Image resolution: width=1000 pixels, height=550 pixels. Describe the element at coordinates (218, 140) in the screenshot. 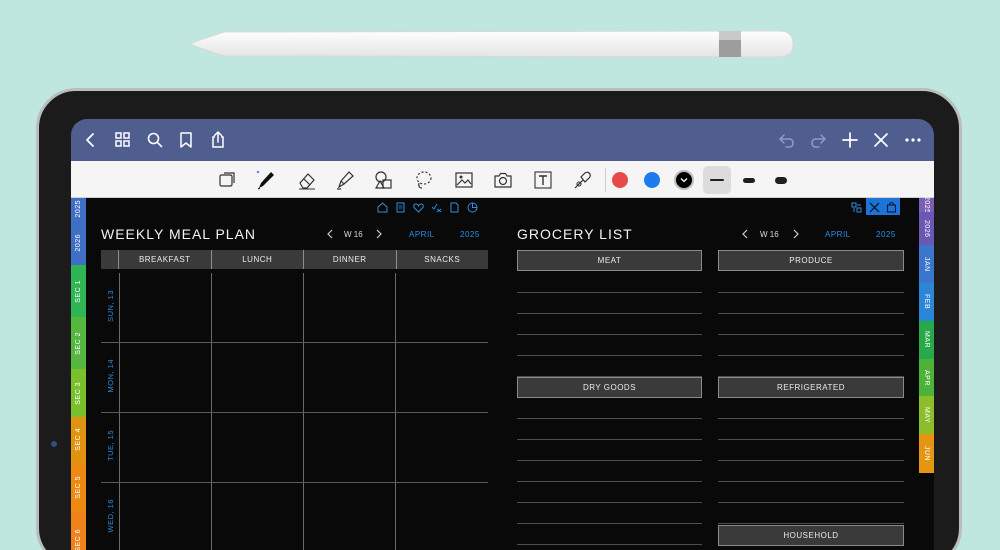

I see `share-icon` at that location.